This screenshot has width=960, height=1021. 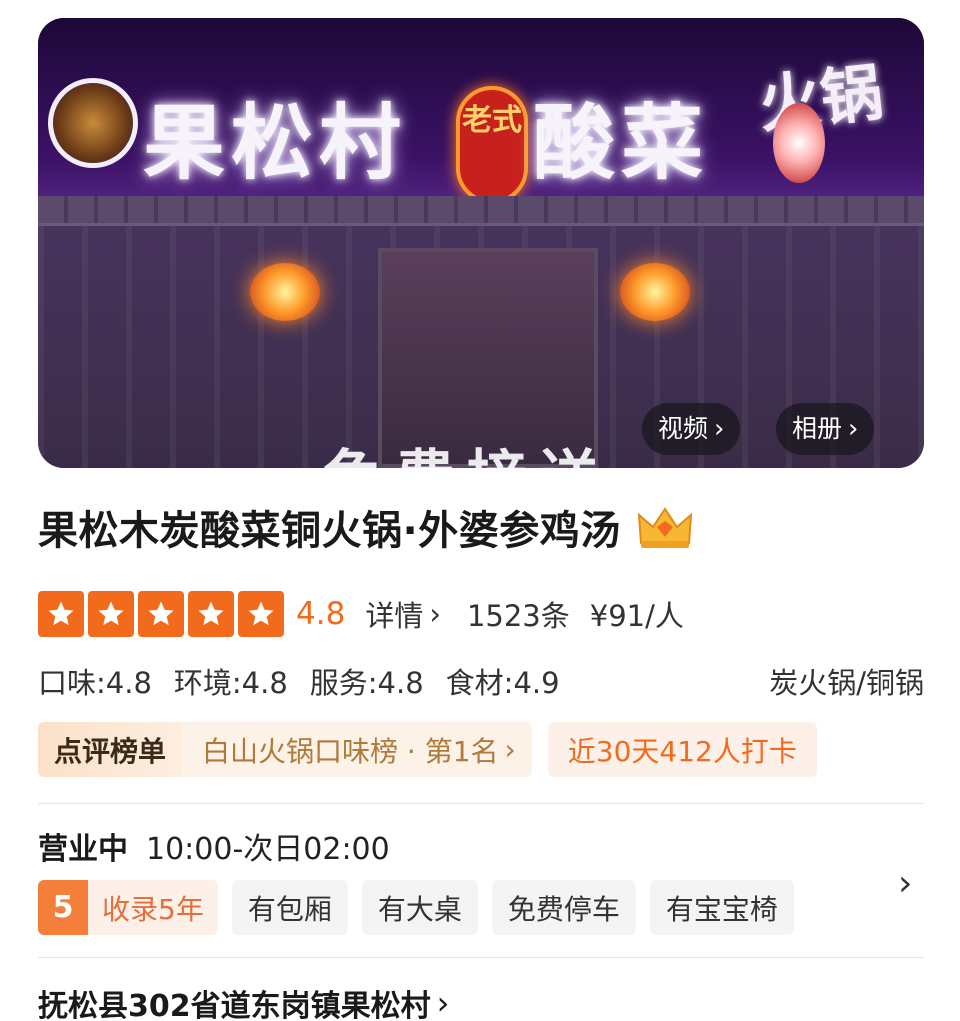 What do you see at coordinates (361, 614) in the screenshot?
I see `rating-row: 4.8 详情 › 1523条 ¥91/人` at bounding box center [361, 614].